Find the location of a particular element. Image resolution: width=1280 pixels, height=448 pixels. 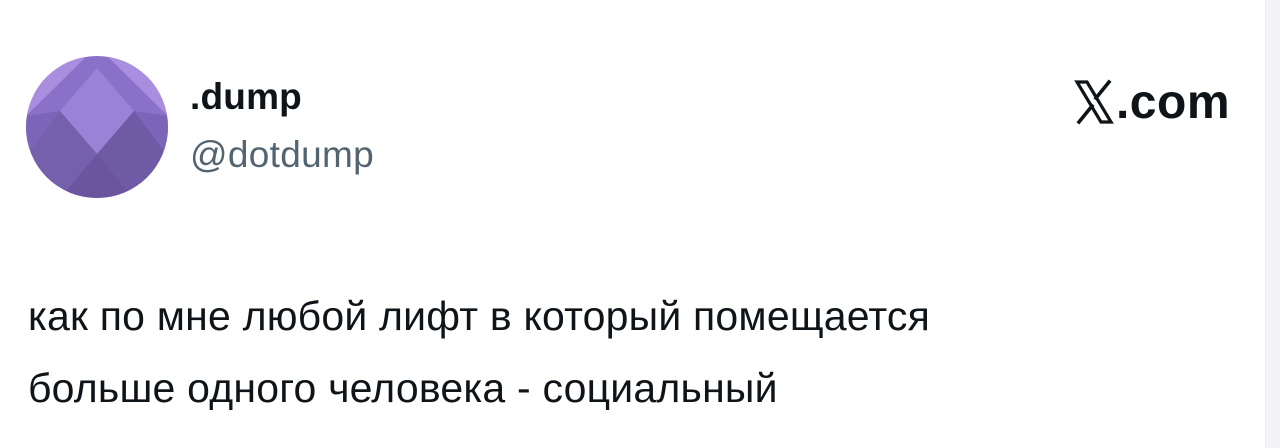

tweet-text-line: больше одного человека - социальный is located at coordinates (403, 388).